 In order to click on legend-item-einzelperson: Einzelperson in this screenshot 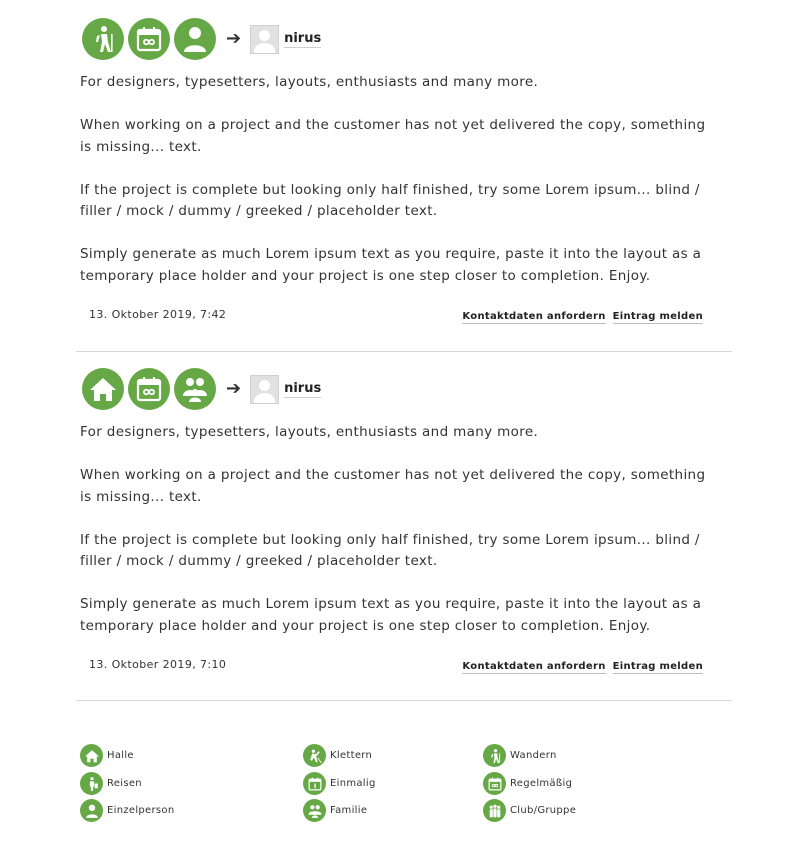, I will do `click(127, 810)`.